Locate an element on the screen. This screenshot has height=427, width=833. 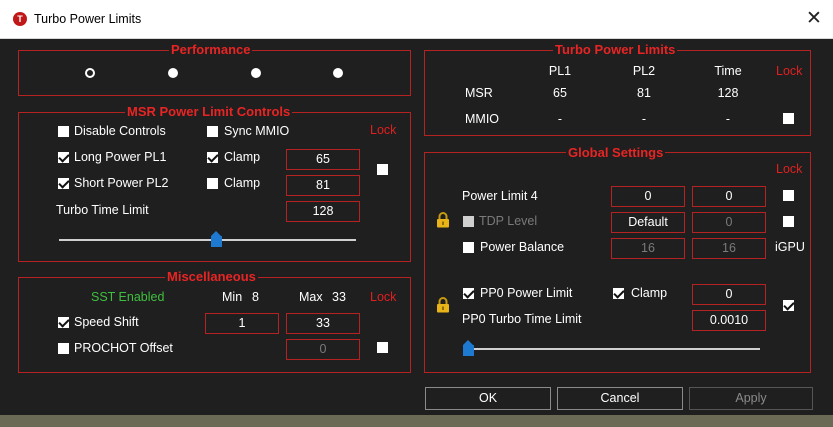
igpu-label: iGPU is located at coordinates (790, 247).